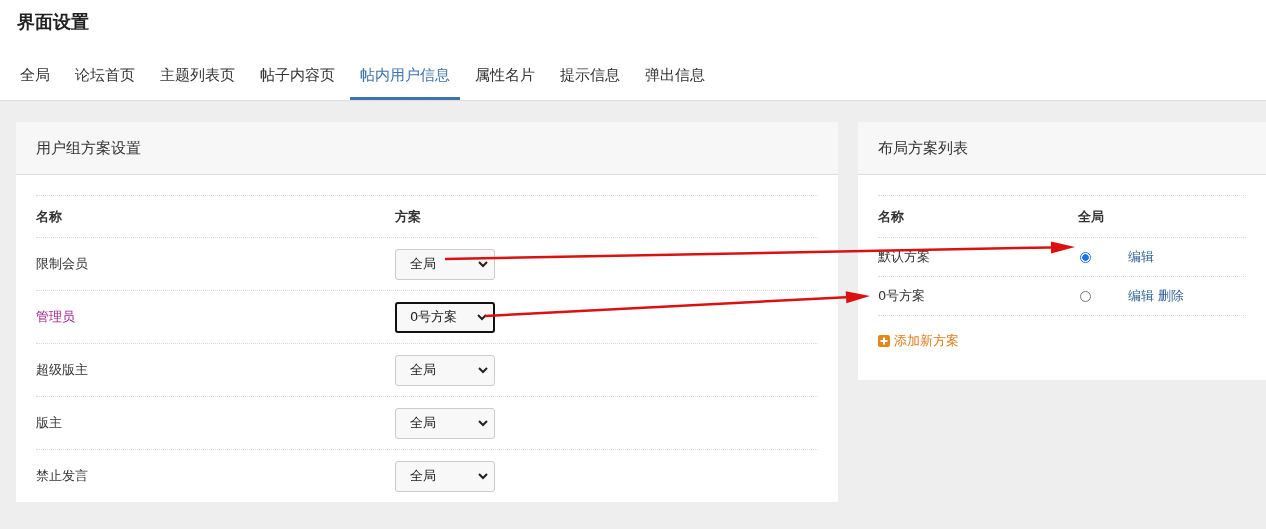 Image resolution: width=1266 pixels, height=529 pixels. What do you see at coordinates (408, 216) in the screenshot?
I see `column-header: 方案` at bounding box center [408, 216].